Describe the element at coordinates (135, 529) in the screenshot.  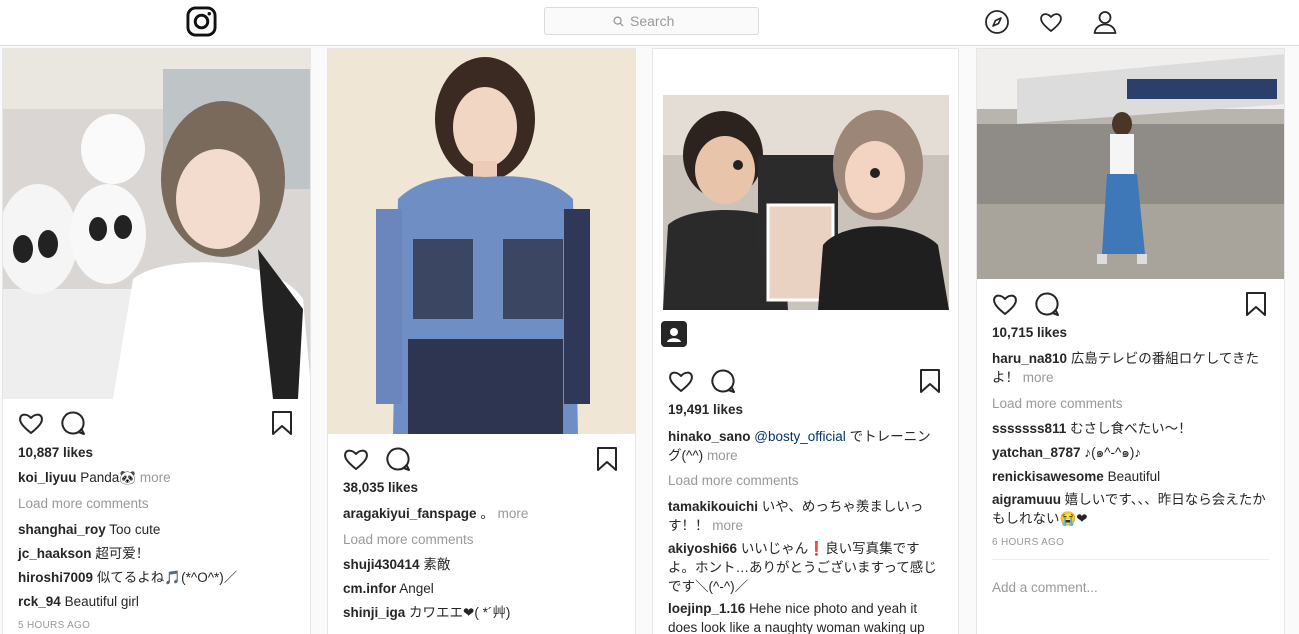
I see `comment-text: Too cute` at that location.